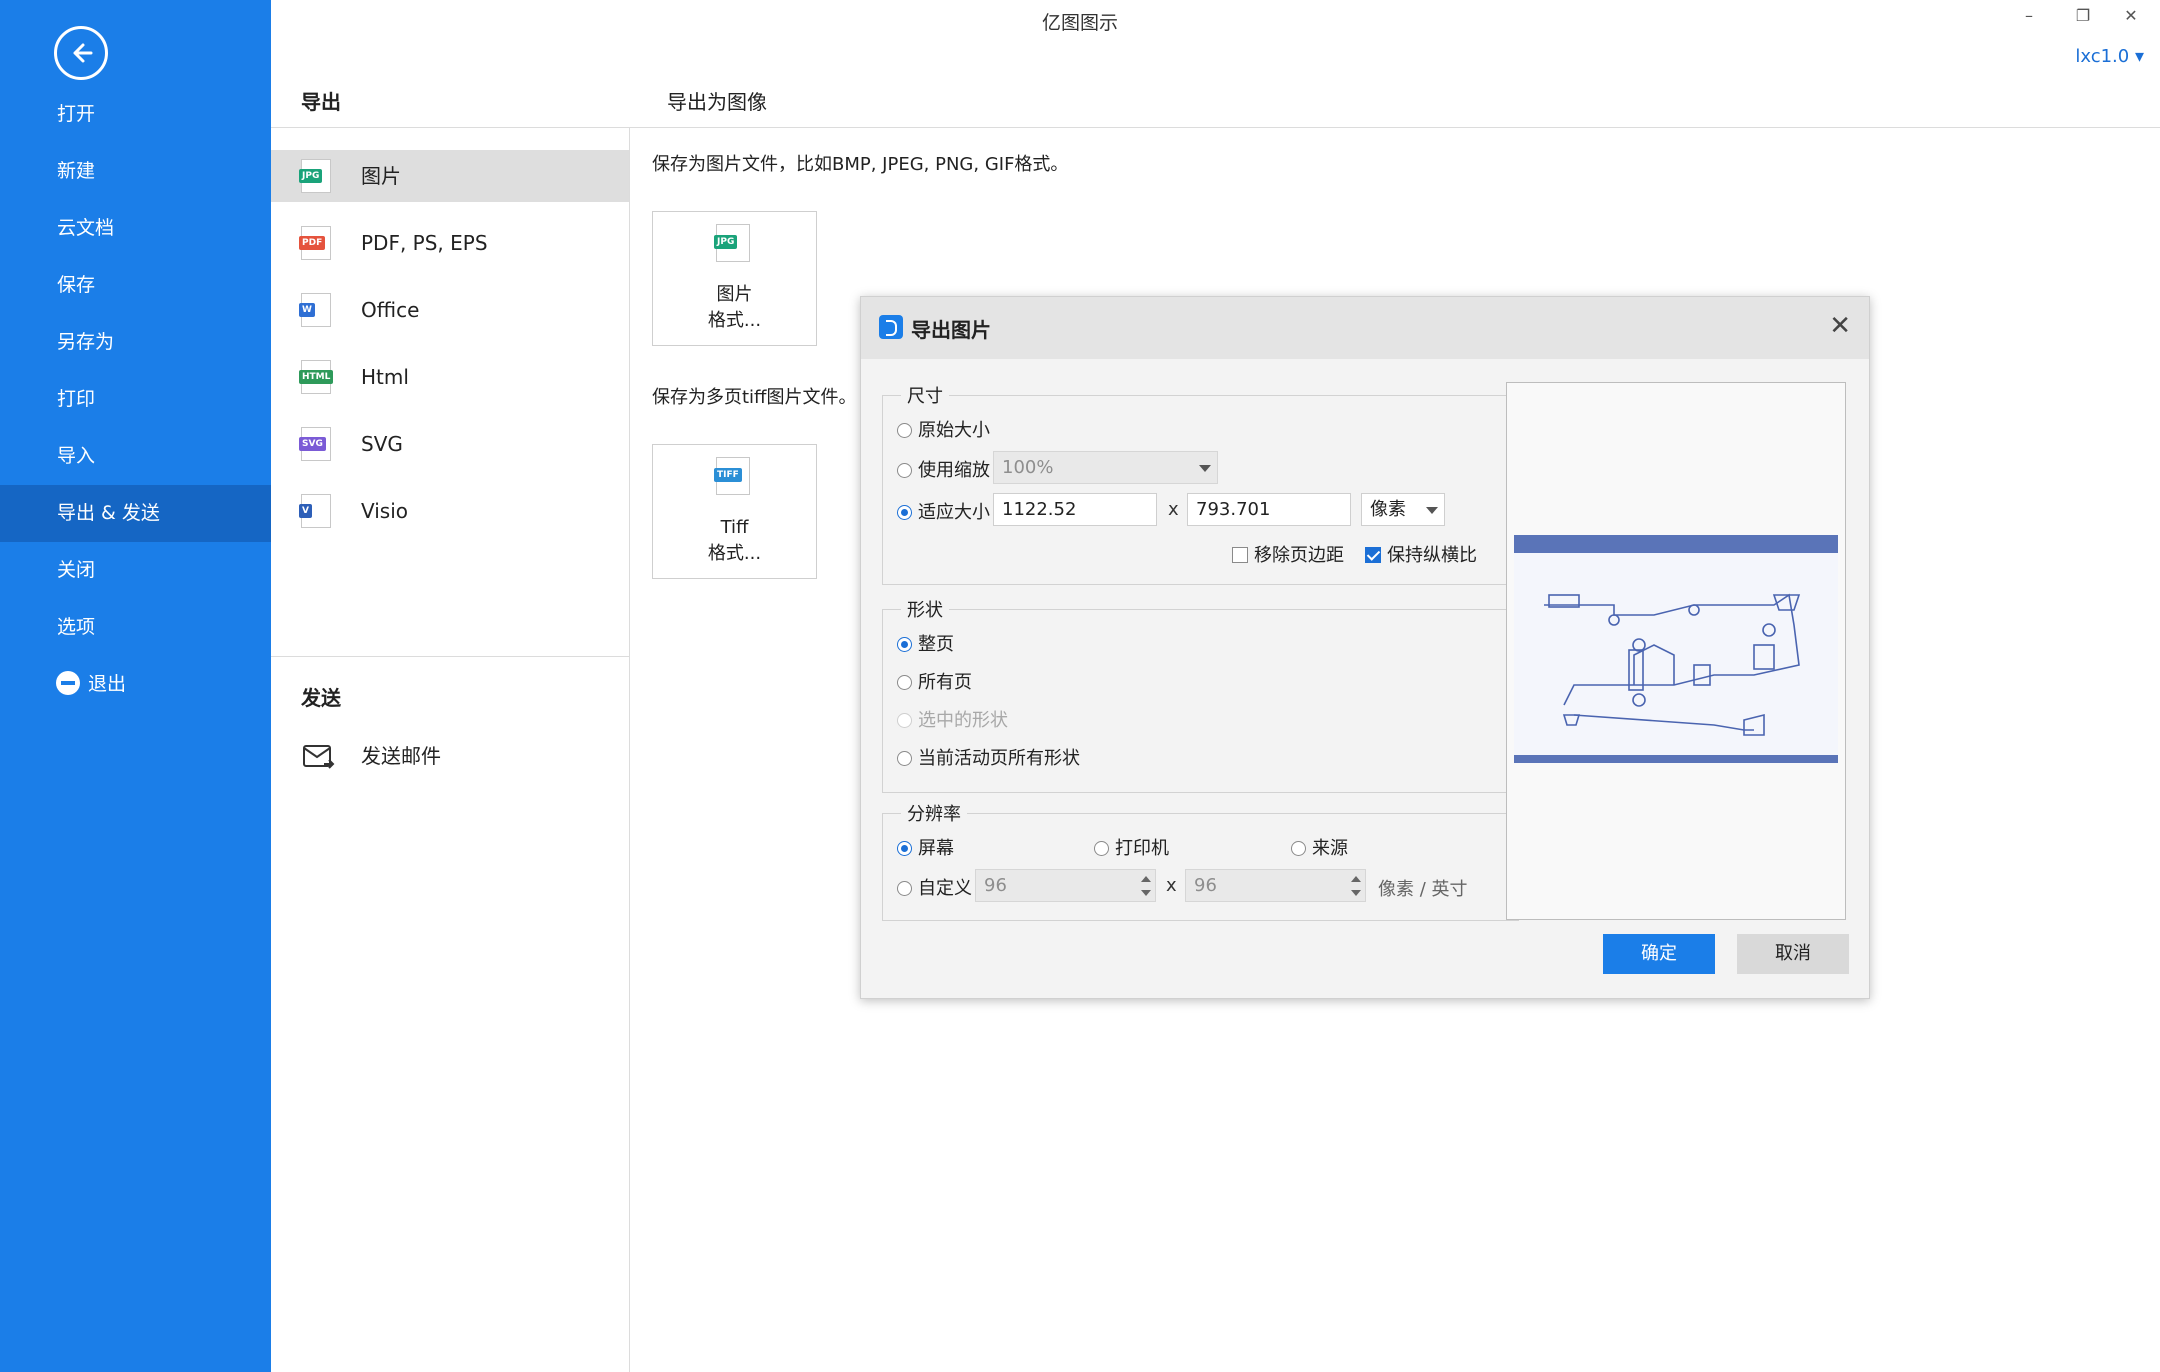 The image size is (2160, 1372). Describe the element at coordinates (385, 377) in the screenshot. I see `format-item-label: Html` at that location.